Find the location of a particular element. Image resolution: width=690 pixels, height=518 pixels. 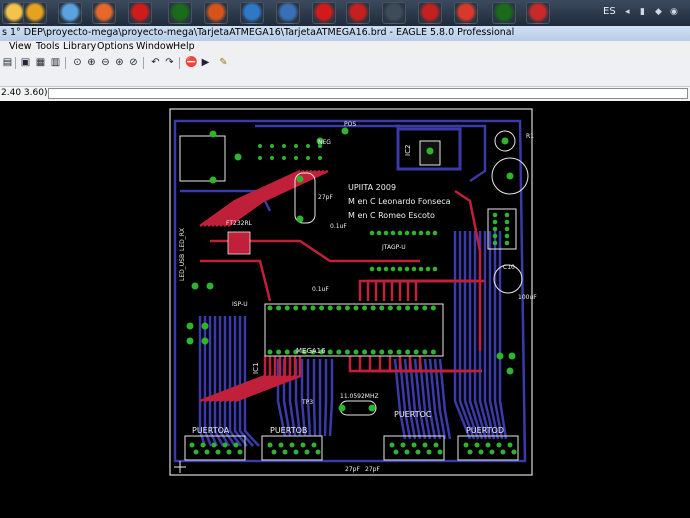

zoom-redraw-icon: ⊛ is located at coordinates (119, 62).